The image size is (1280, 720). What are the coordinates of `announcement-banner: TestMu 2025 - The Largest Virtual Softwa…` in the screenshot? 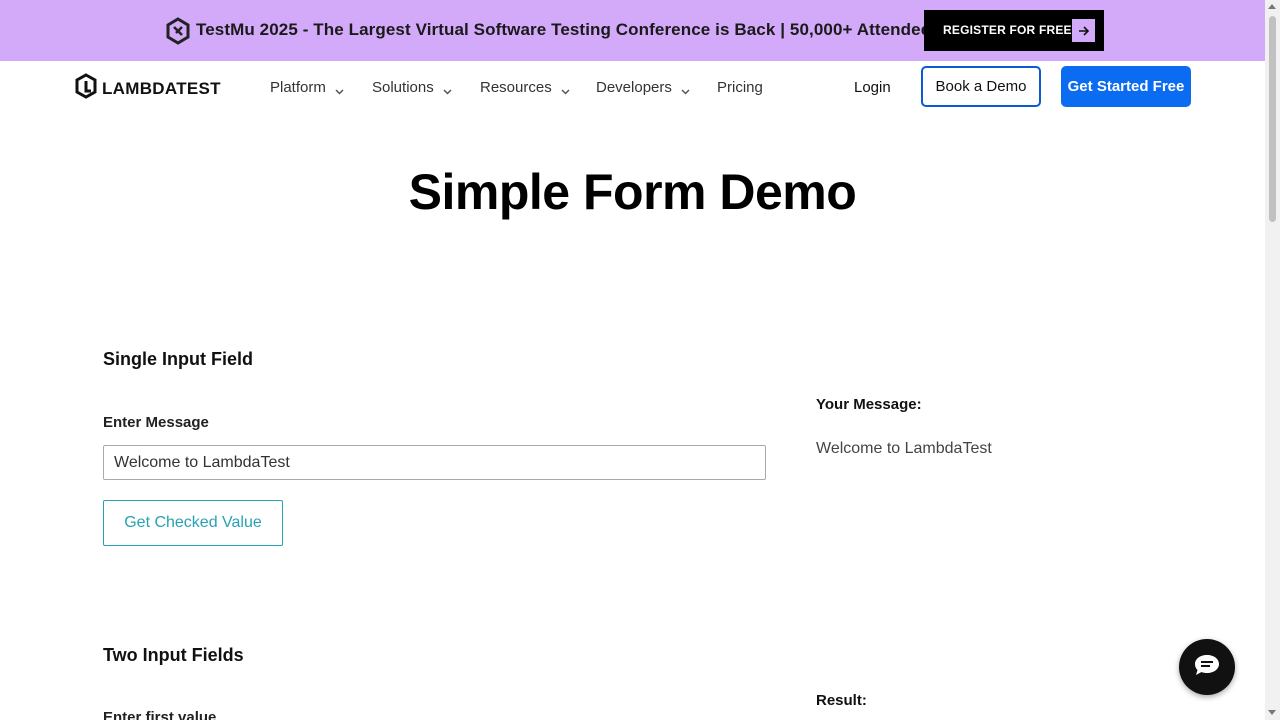 It's located at (632, 30).